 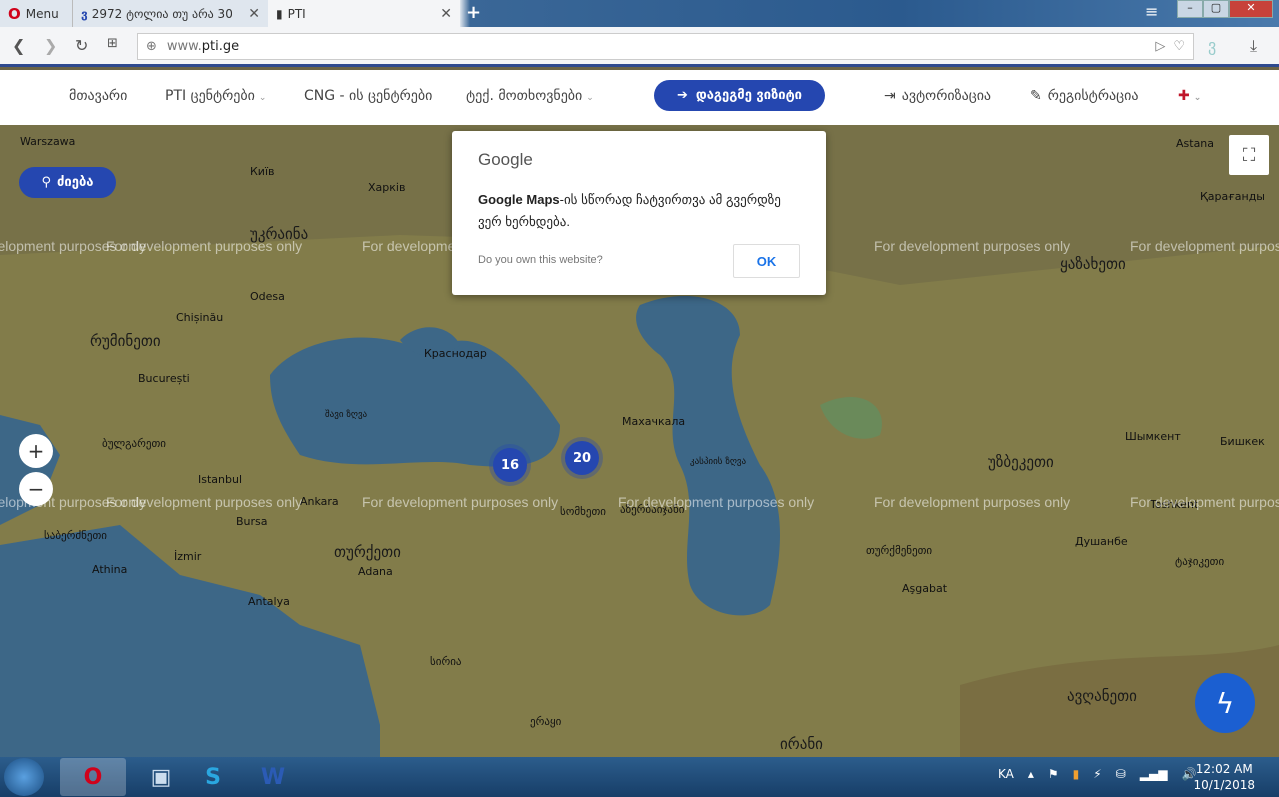 I want to click on message-bold: Google Maps, so click(x=519, y=199).